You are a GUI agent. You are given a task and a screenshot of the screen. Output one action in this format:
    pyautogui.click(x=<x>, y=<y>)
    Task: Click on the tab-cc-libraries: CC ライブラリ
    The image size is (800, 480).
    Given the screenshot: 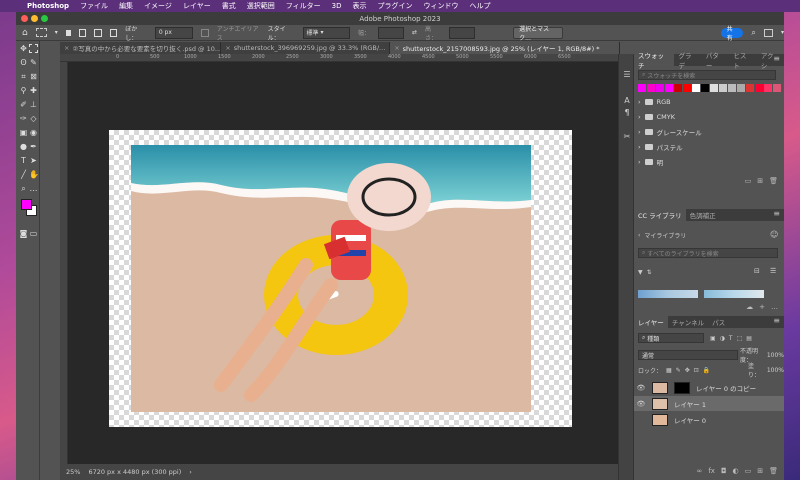 What is the action you would take?
    pyautogui.click(x=660, y=215)
    